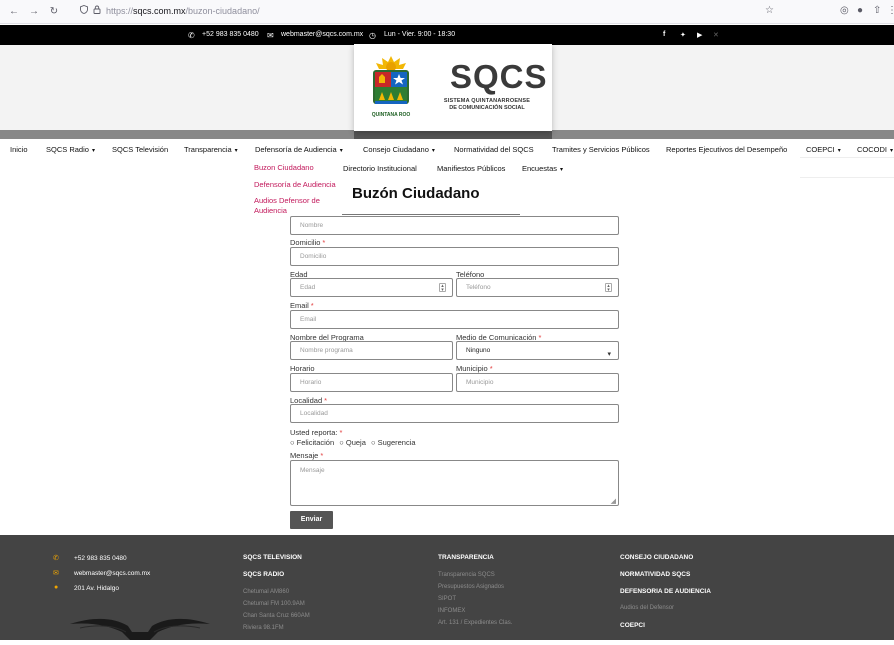 The image size is (894, 645). I want to click on nav-item-coepci: COEPCI ▾, so click(823, 149).